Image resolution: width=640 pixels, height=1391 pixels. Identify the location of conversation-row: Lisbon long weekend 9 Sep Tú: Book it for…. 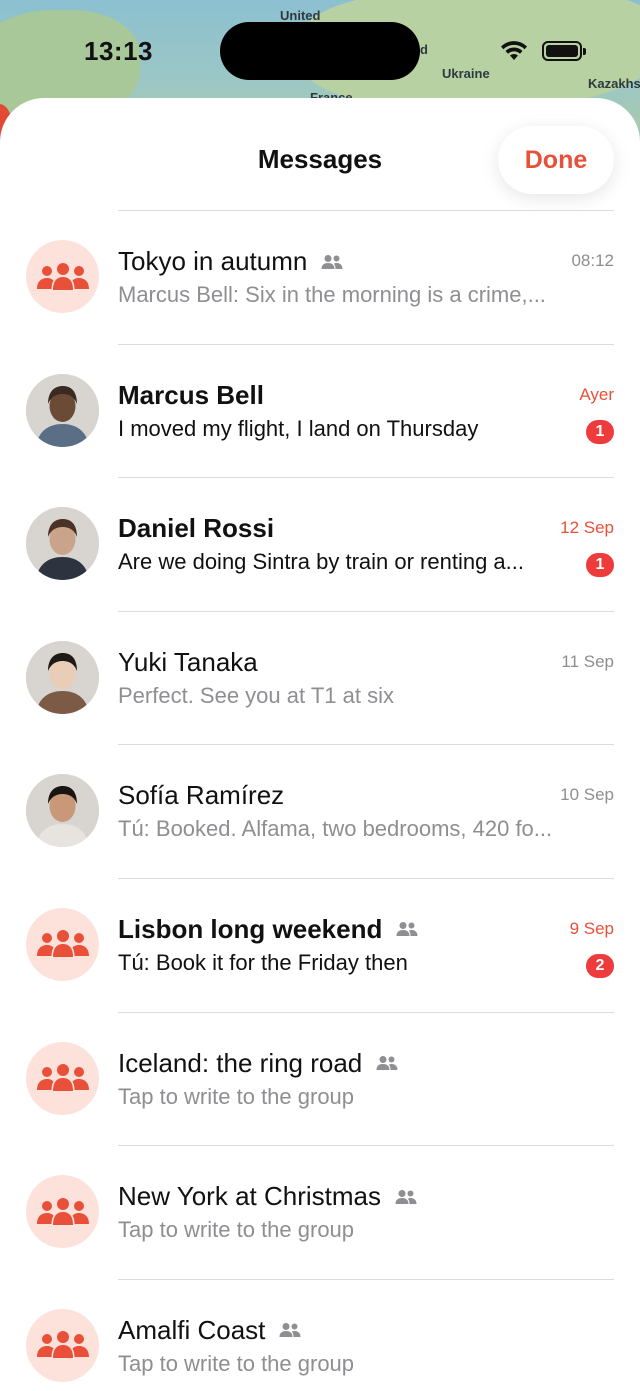
(320, 946).